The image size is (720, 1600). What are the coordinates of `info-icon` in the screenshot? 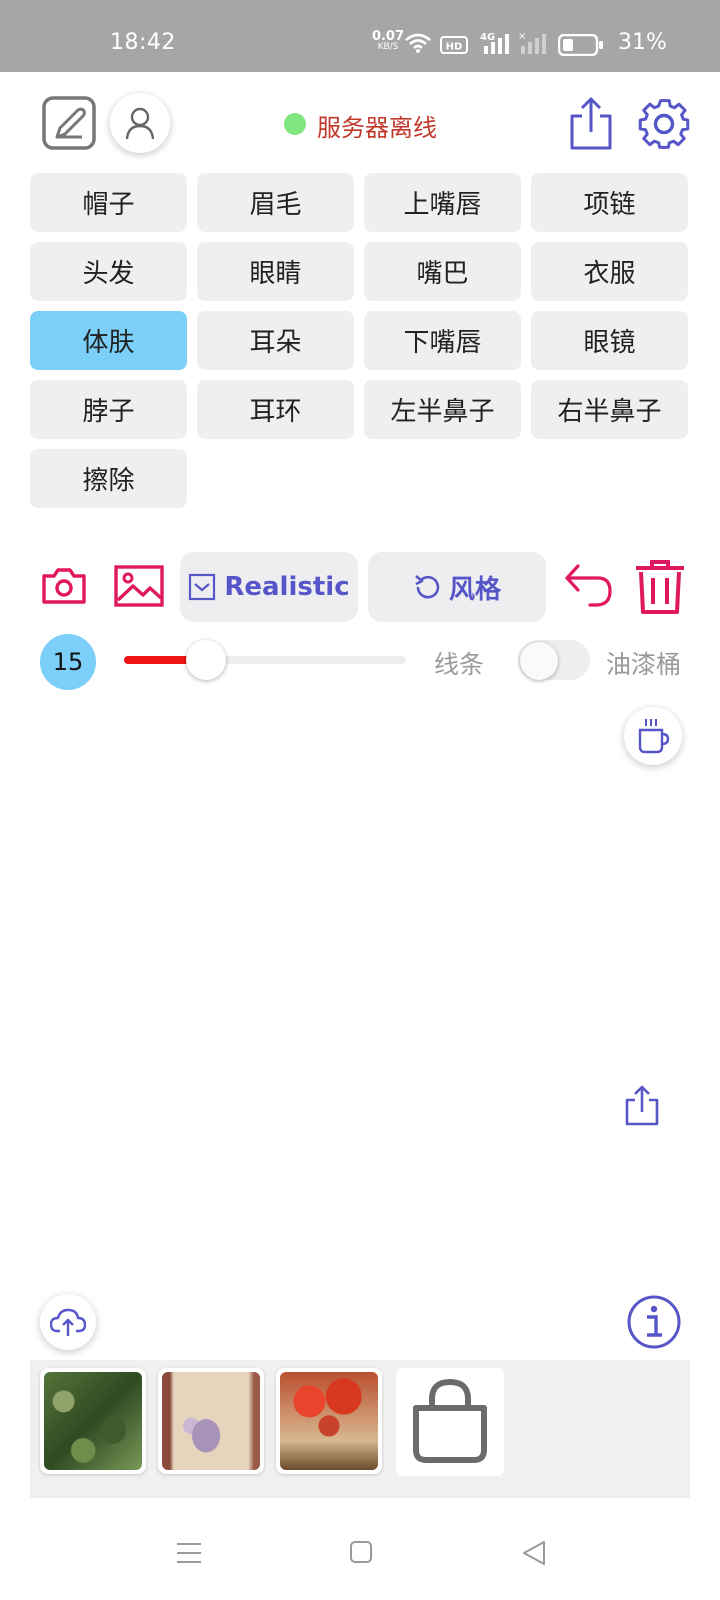 It's located at (654, 1322).